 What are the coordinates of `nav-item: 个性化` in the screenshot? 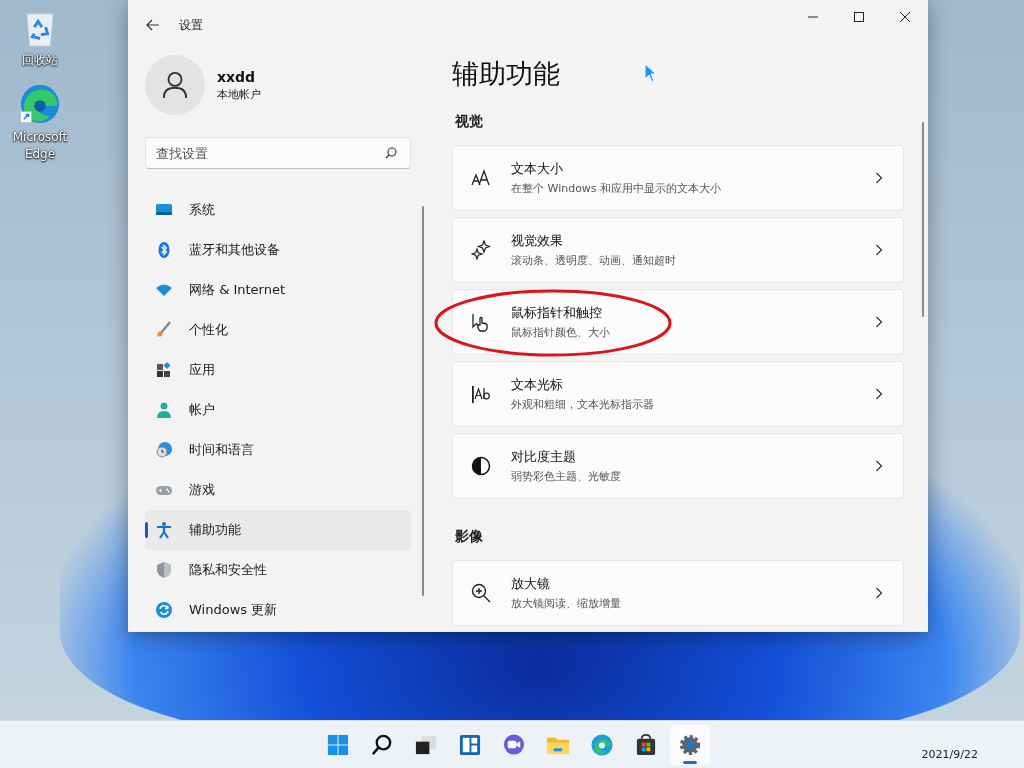 It's located at (278, 330).